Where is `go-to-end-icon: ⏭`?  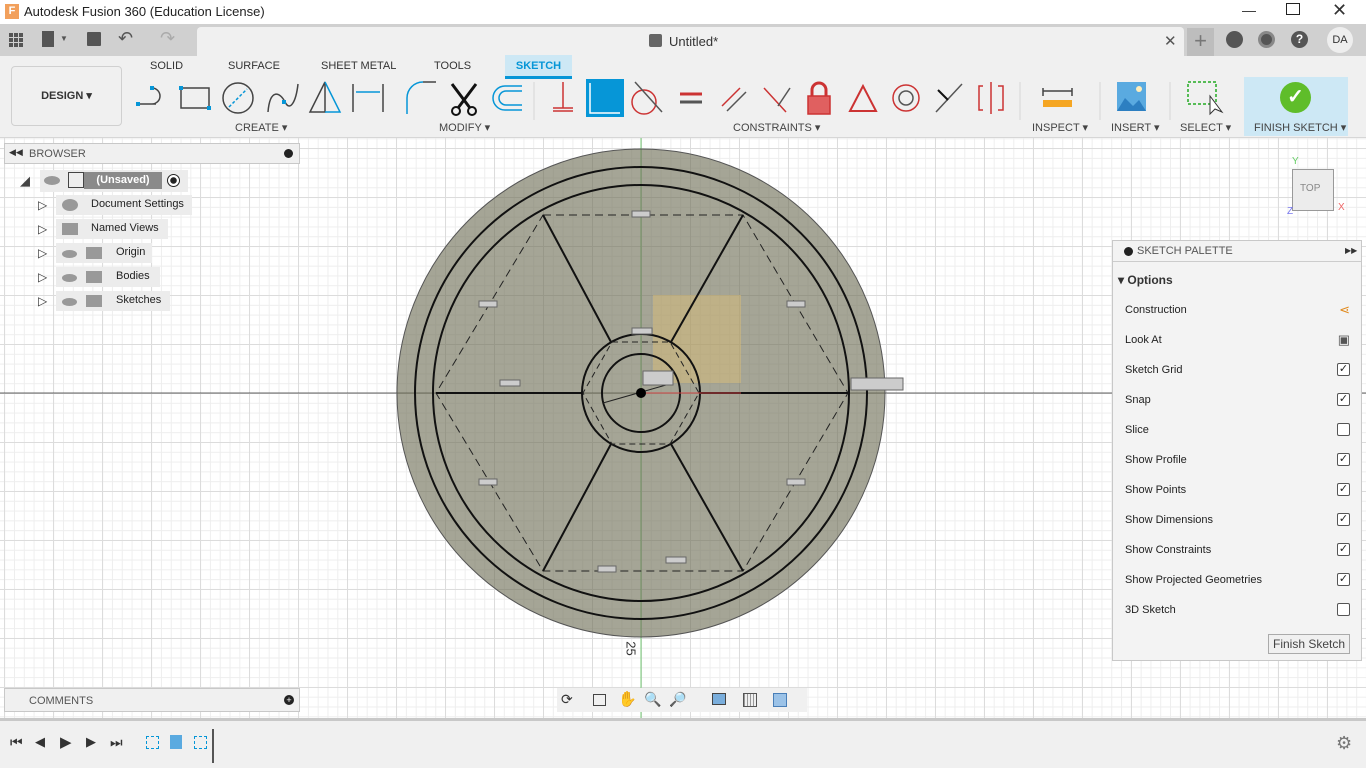 go-to-end-icon: ⏭ is located at coordinates (116, 742).